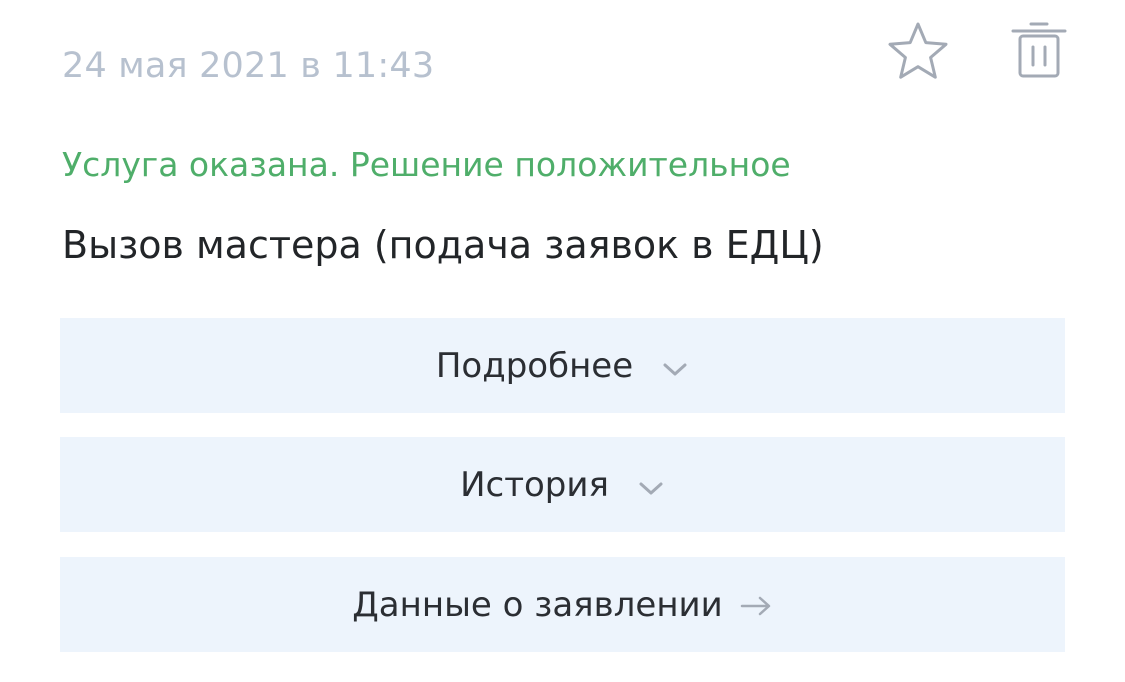 Image resolution: width=1125 pixels, height=682 pixels. Describe the element at coordinates (426, 164) in the screenshot. I see `status-text: Услуга оказана. Решение положительное` at that location.